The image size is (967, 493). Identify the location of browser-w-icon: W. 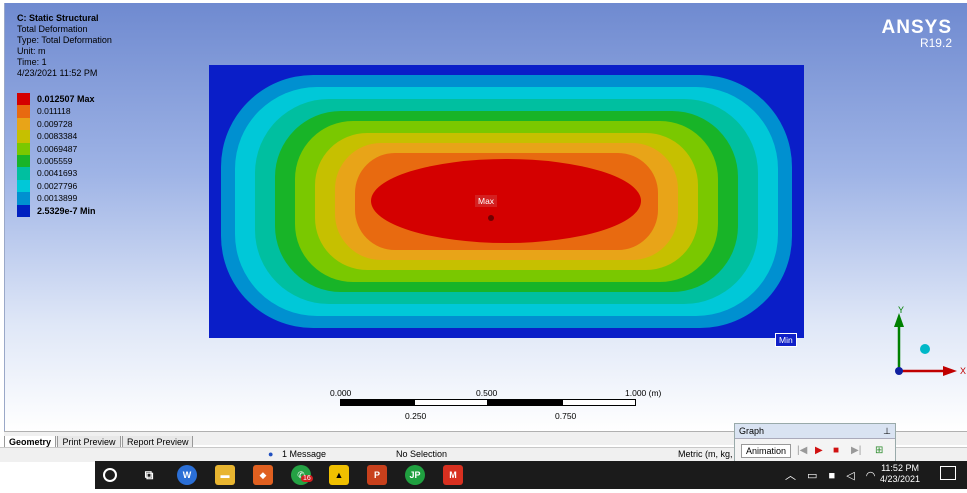
(187, 475).